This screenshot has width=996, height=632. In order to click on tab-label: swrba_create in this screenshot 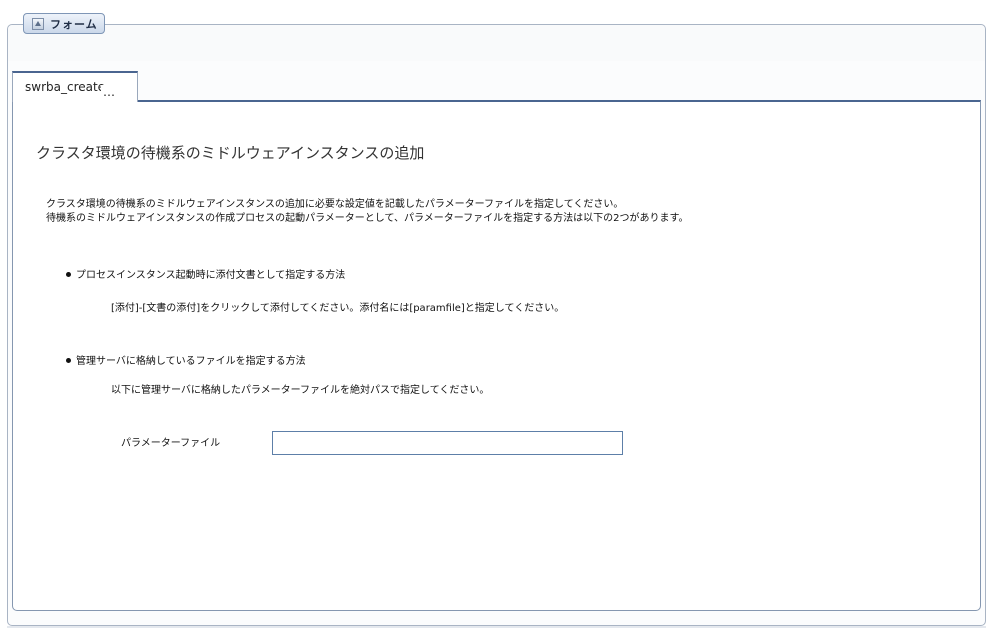, I will do `click(65, 87)`.